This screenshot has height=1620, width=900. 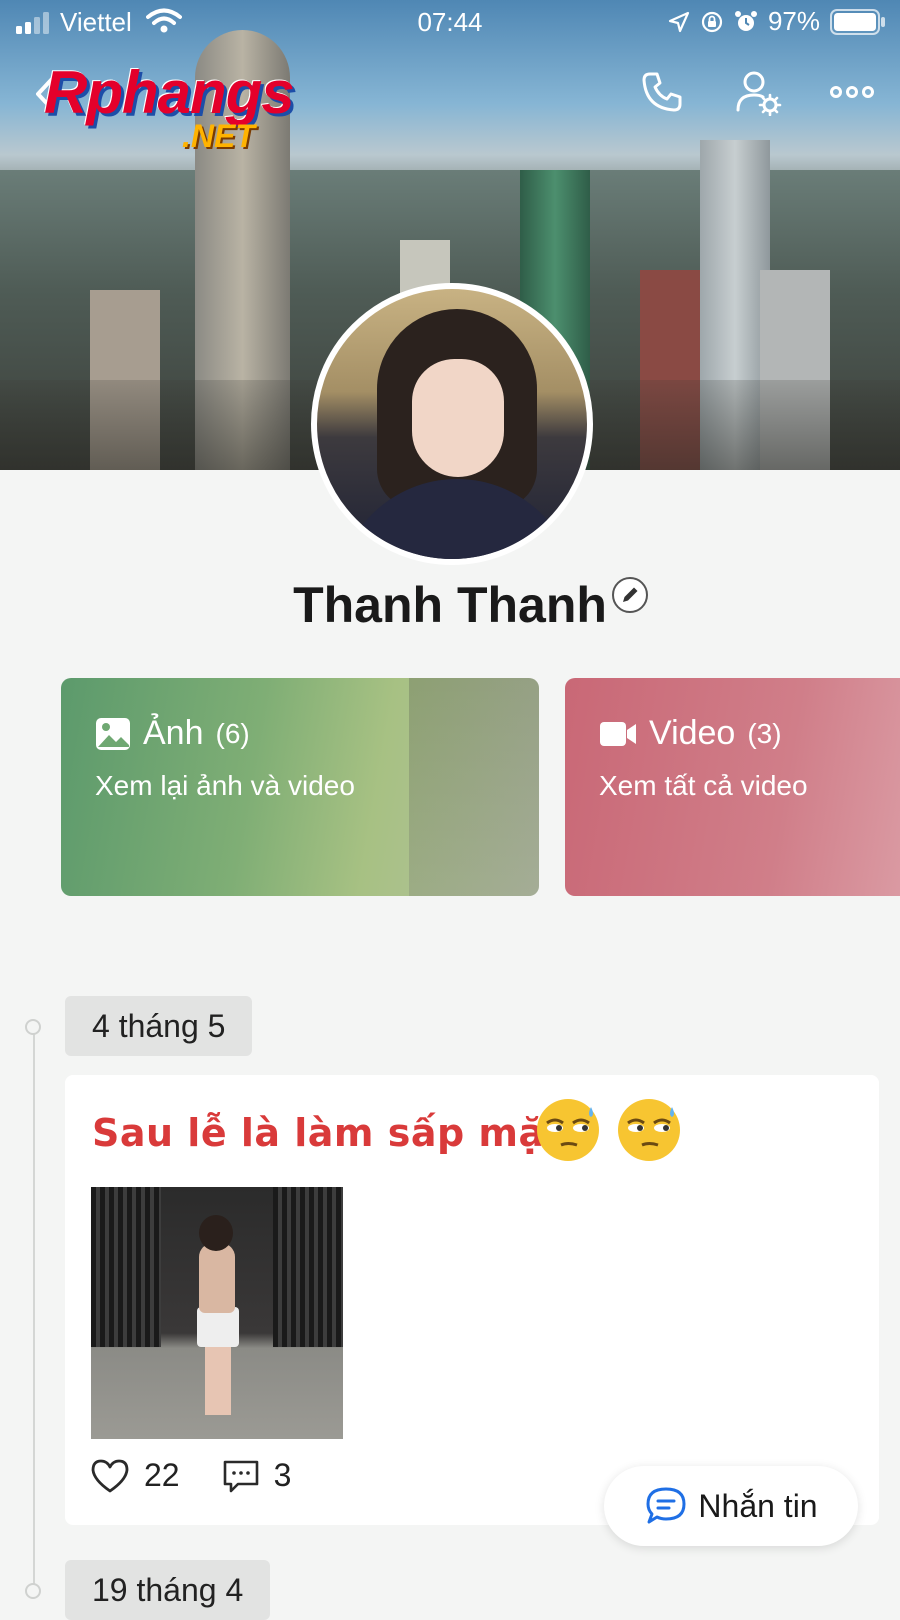 I want to click on site-logo: Rphangs .NET, so click(x=190, y=108).